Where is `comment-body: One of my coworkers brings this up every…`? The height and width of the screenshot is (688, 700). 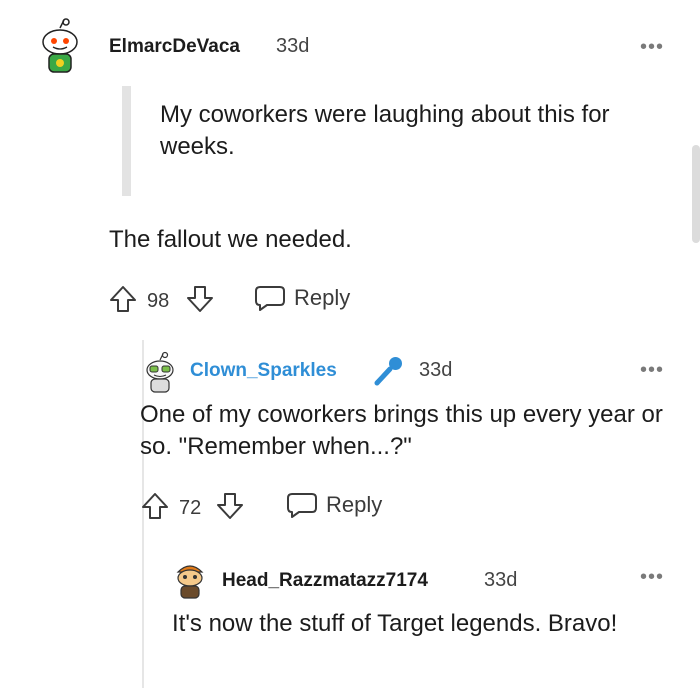 comment-body: One of my coworkers brings this up every… is located at coordinates (401, 430).